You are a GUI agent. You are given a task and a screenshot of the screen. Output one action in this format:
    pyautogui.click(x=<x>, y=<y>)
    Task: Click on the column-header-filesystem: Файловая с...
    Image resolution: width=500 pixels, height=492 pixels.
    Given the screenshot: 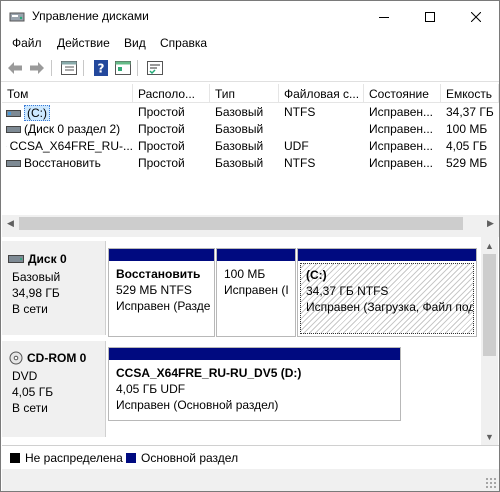 What is the action you would take?
    pyautogui.click(x=321, y=93)
    